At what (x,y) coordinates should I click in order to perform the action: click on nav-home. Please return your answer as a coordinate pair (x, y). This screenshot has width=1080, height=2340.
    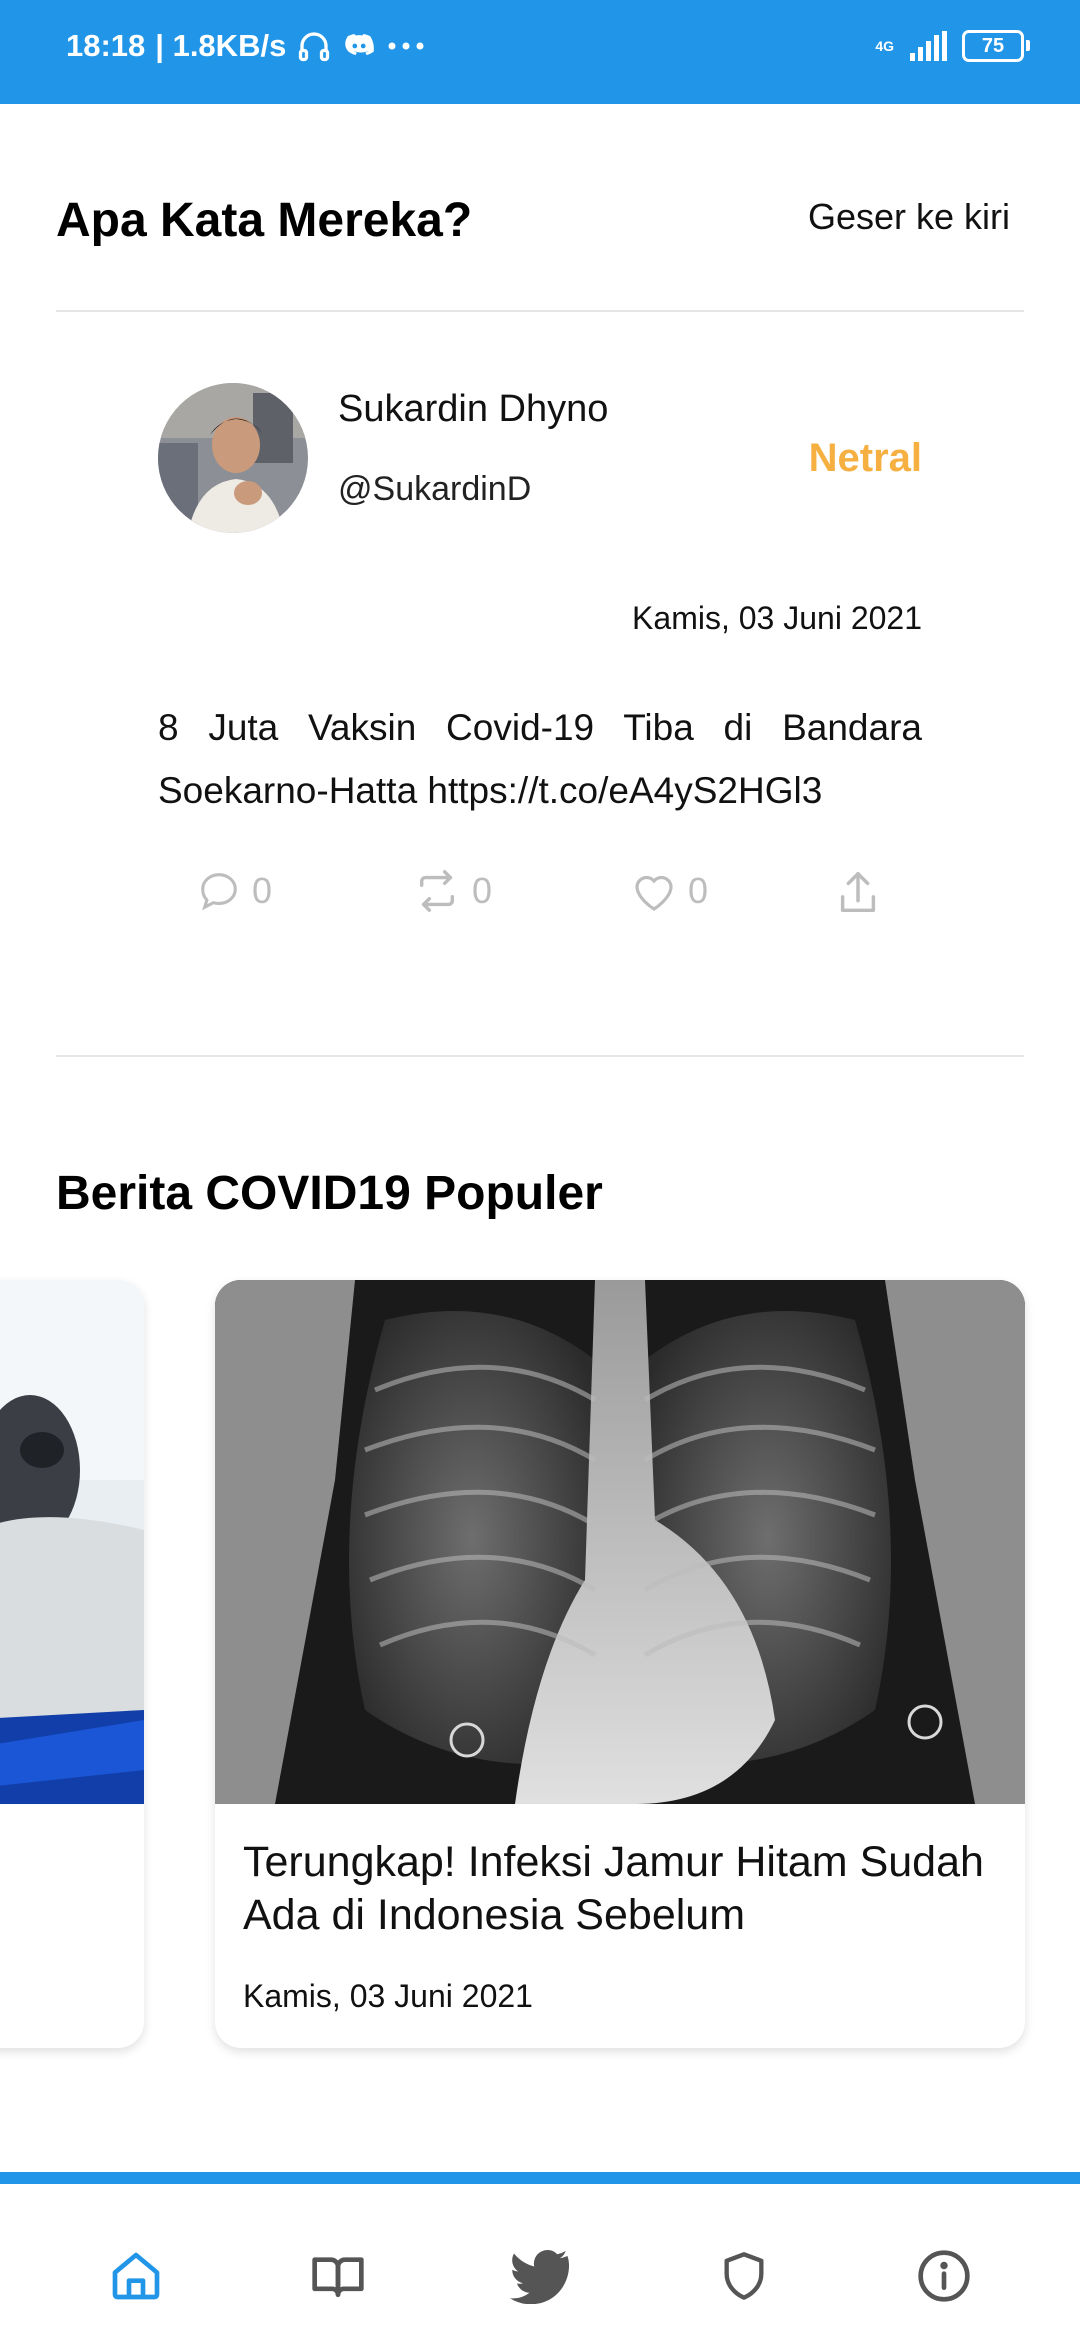
    Looking at the image, I should click on (136, 2276).